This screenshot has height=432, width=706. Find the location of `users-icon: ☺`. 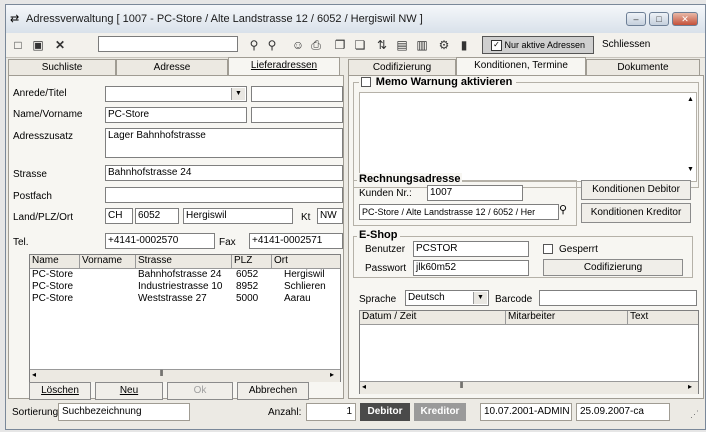

users-icon: ☺ is located at coordinates (298, 45).